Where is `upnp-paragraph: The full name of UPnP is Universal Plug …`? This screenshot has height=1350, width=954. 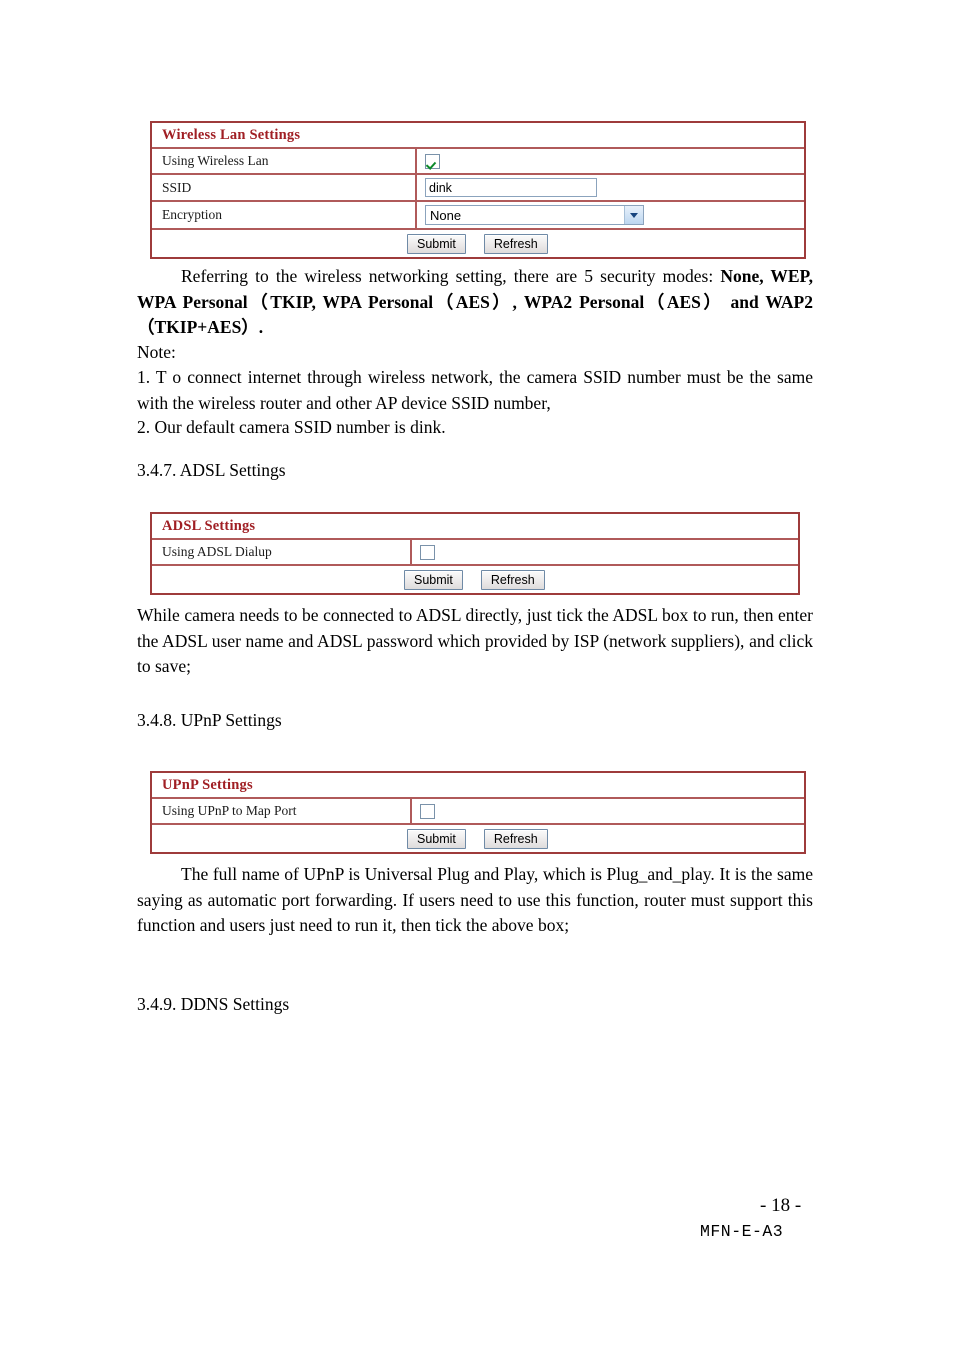
upnp-paragraph: The full name of UPnP is Universal Plug … is located at coordinates (475, 899).